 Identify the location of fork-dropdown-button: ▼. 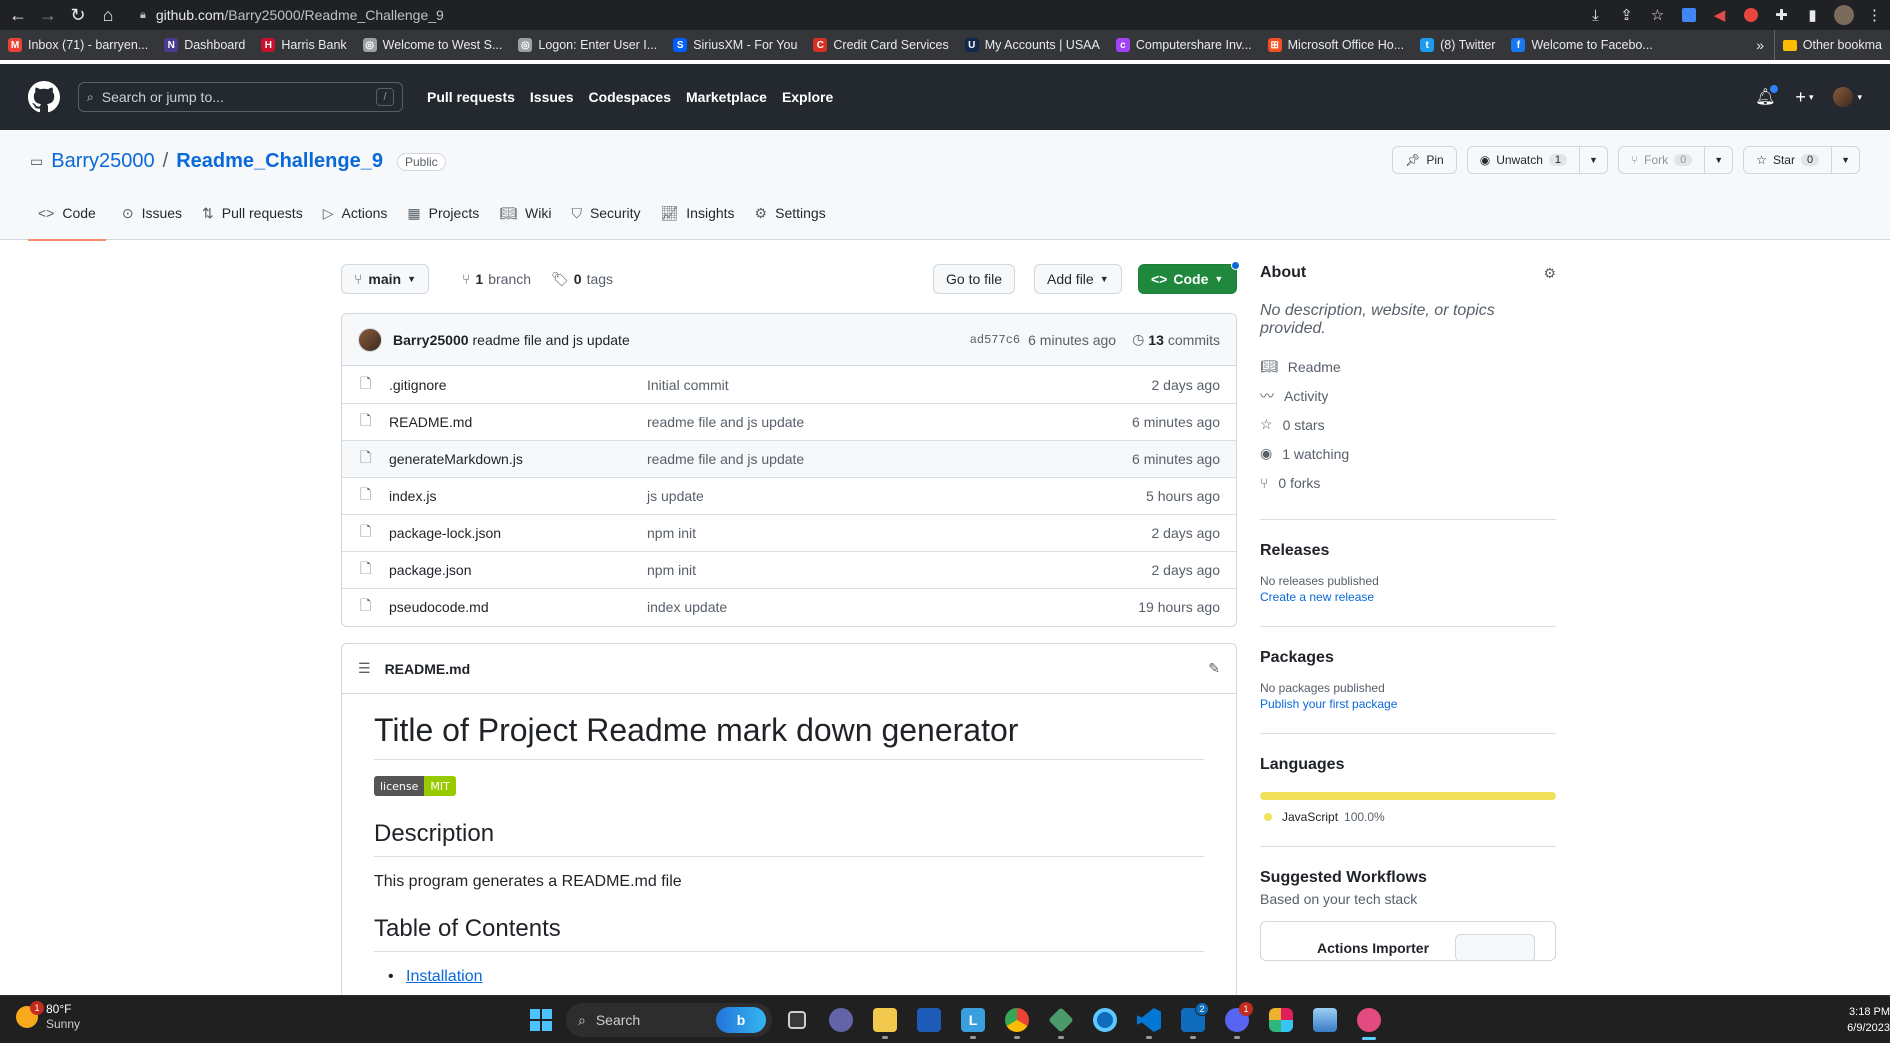
(1719, 160).